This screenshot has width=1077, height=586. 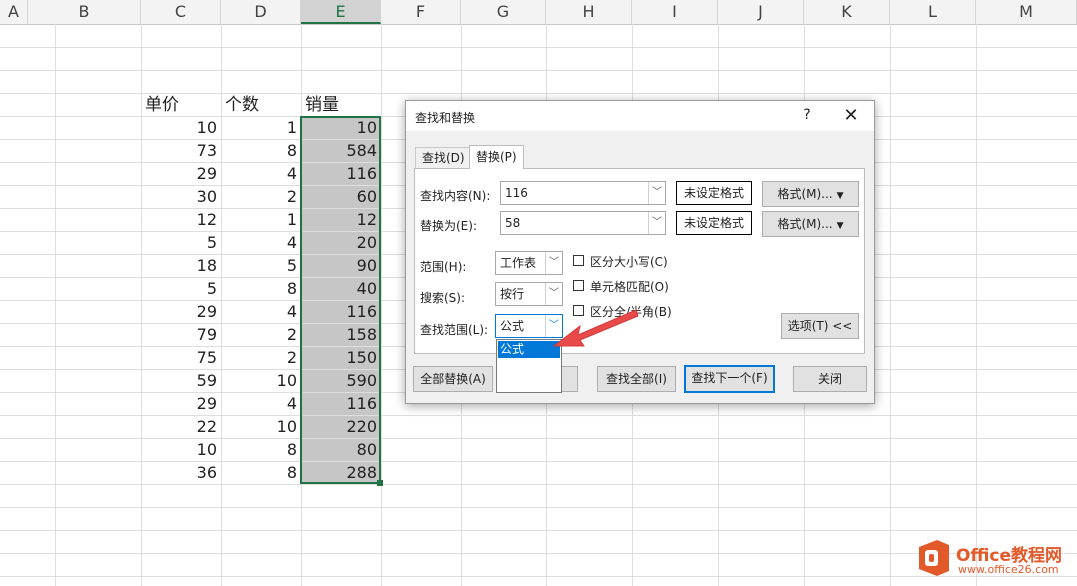 I want to click on table-cell-sales: 60, so click(x=341, y=197).